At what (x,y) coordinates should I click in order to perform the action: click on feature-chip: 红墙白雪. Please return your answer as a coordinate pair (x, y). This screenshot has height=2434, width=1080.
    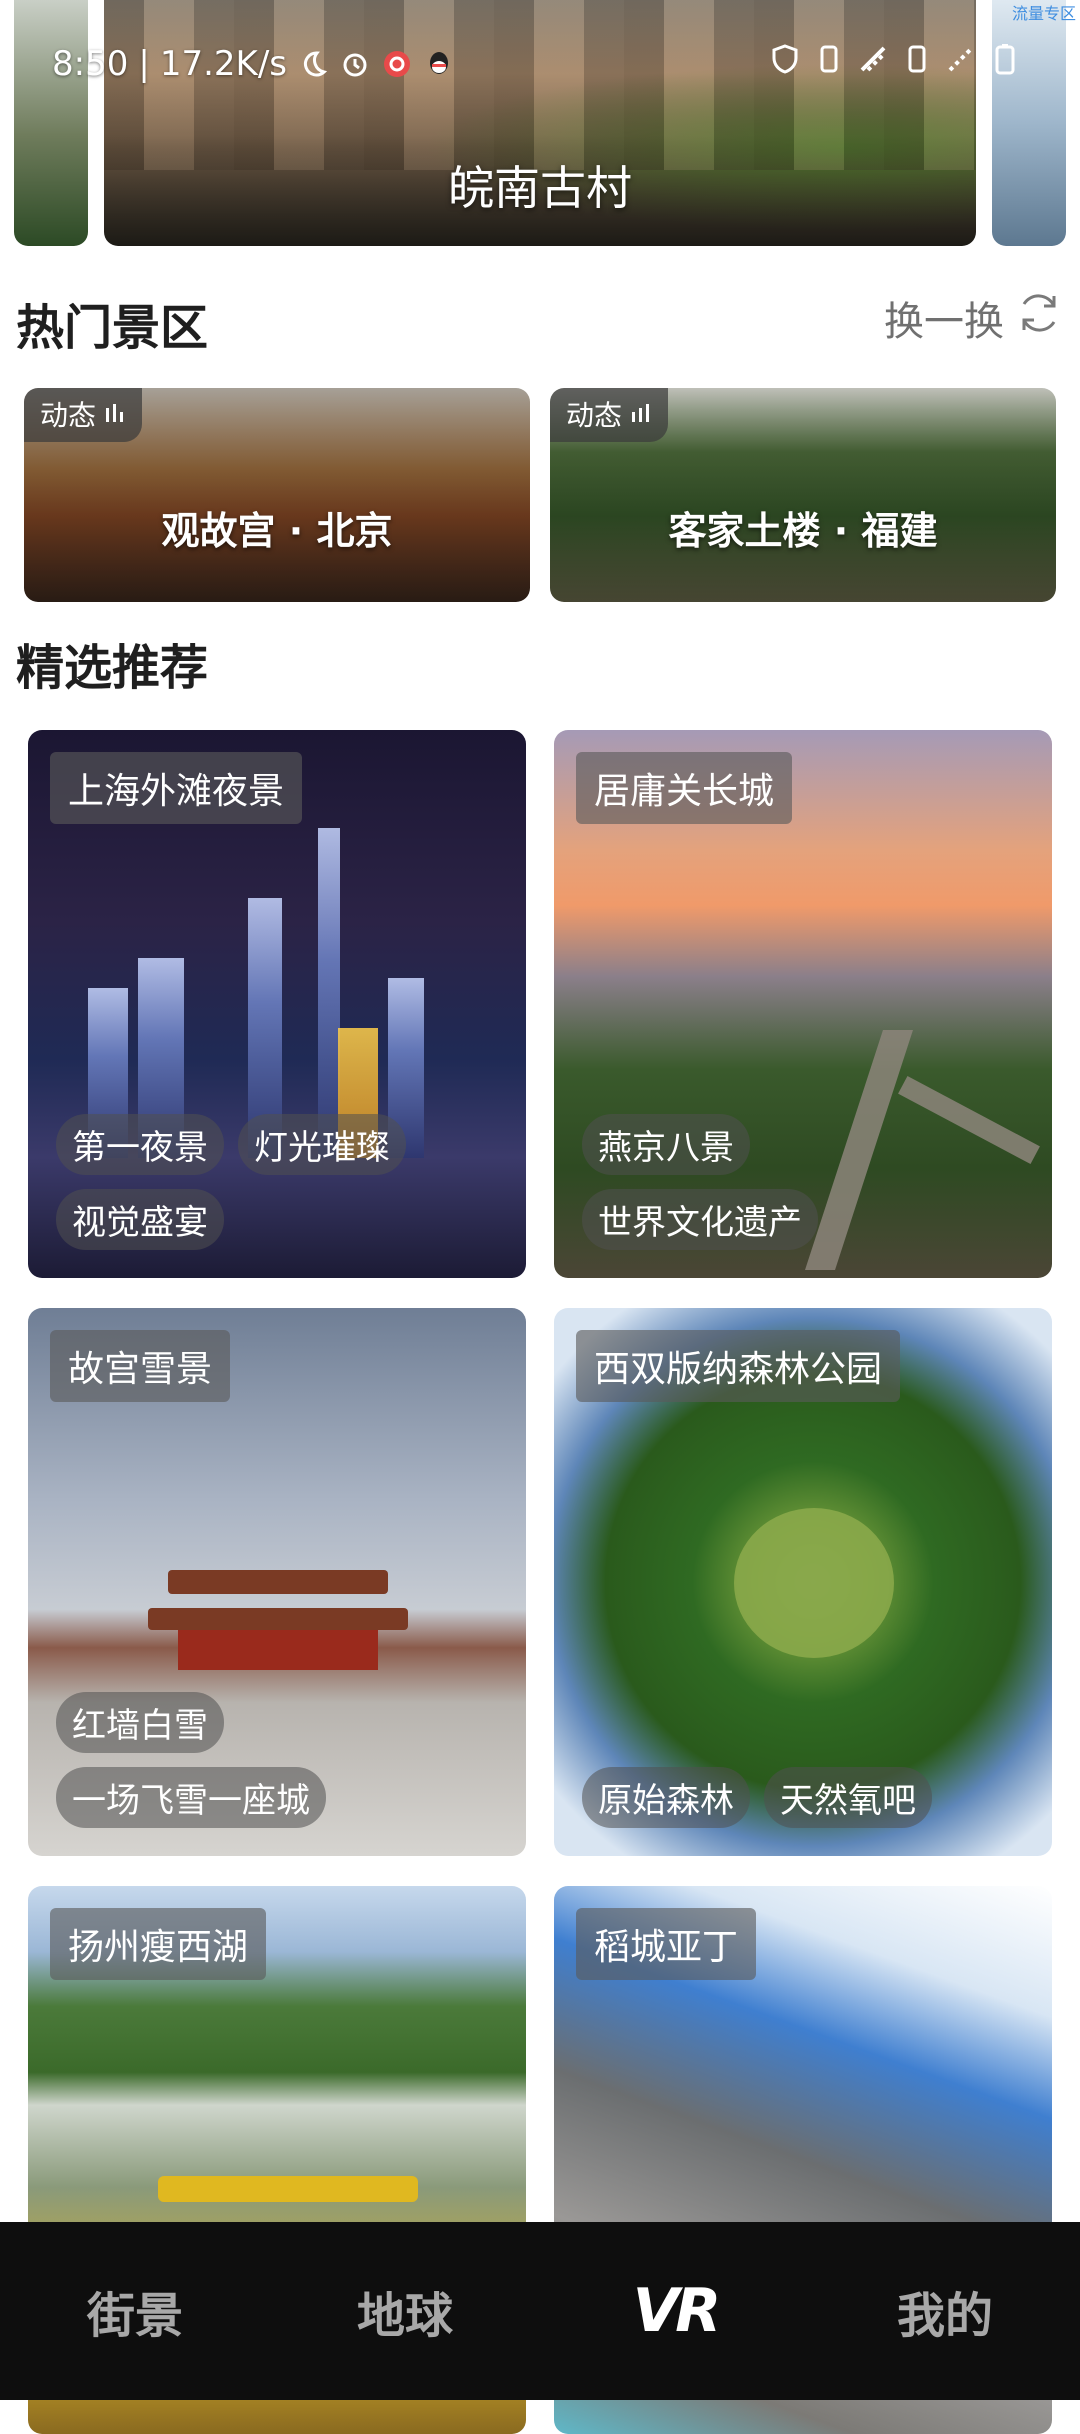
    Looking at the image, I should click on (140, 1722).